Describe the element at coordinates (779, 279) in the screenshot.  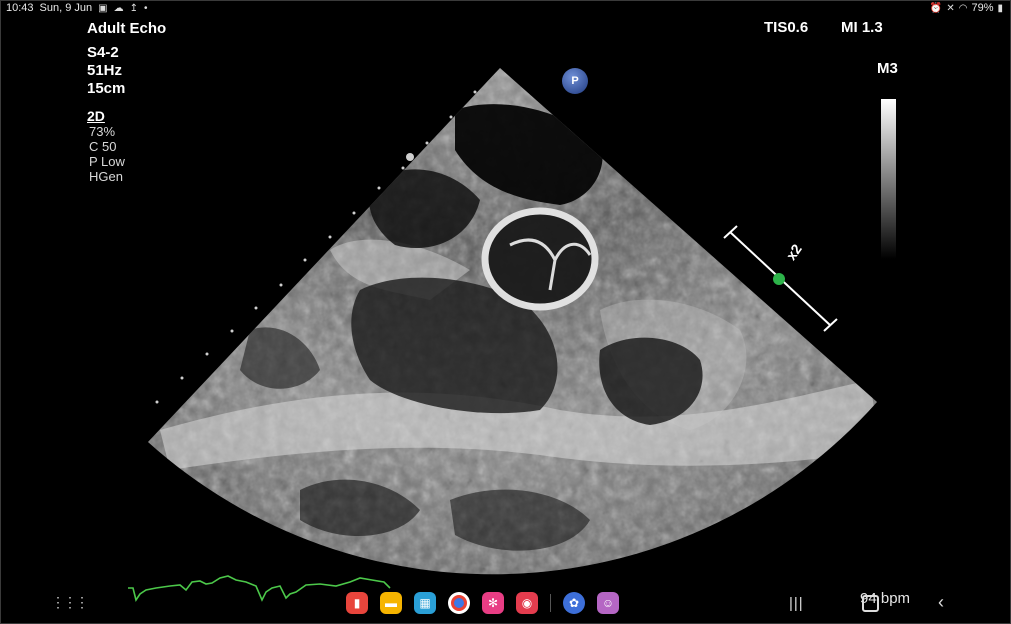
I see `zoom-handle` at that location.